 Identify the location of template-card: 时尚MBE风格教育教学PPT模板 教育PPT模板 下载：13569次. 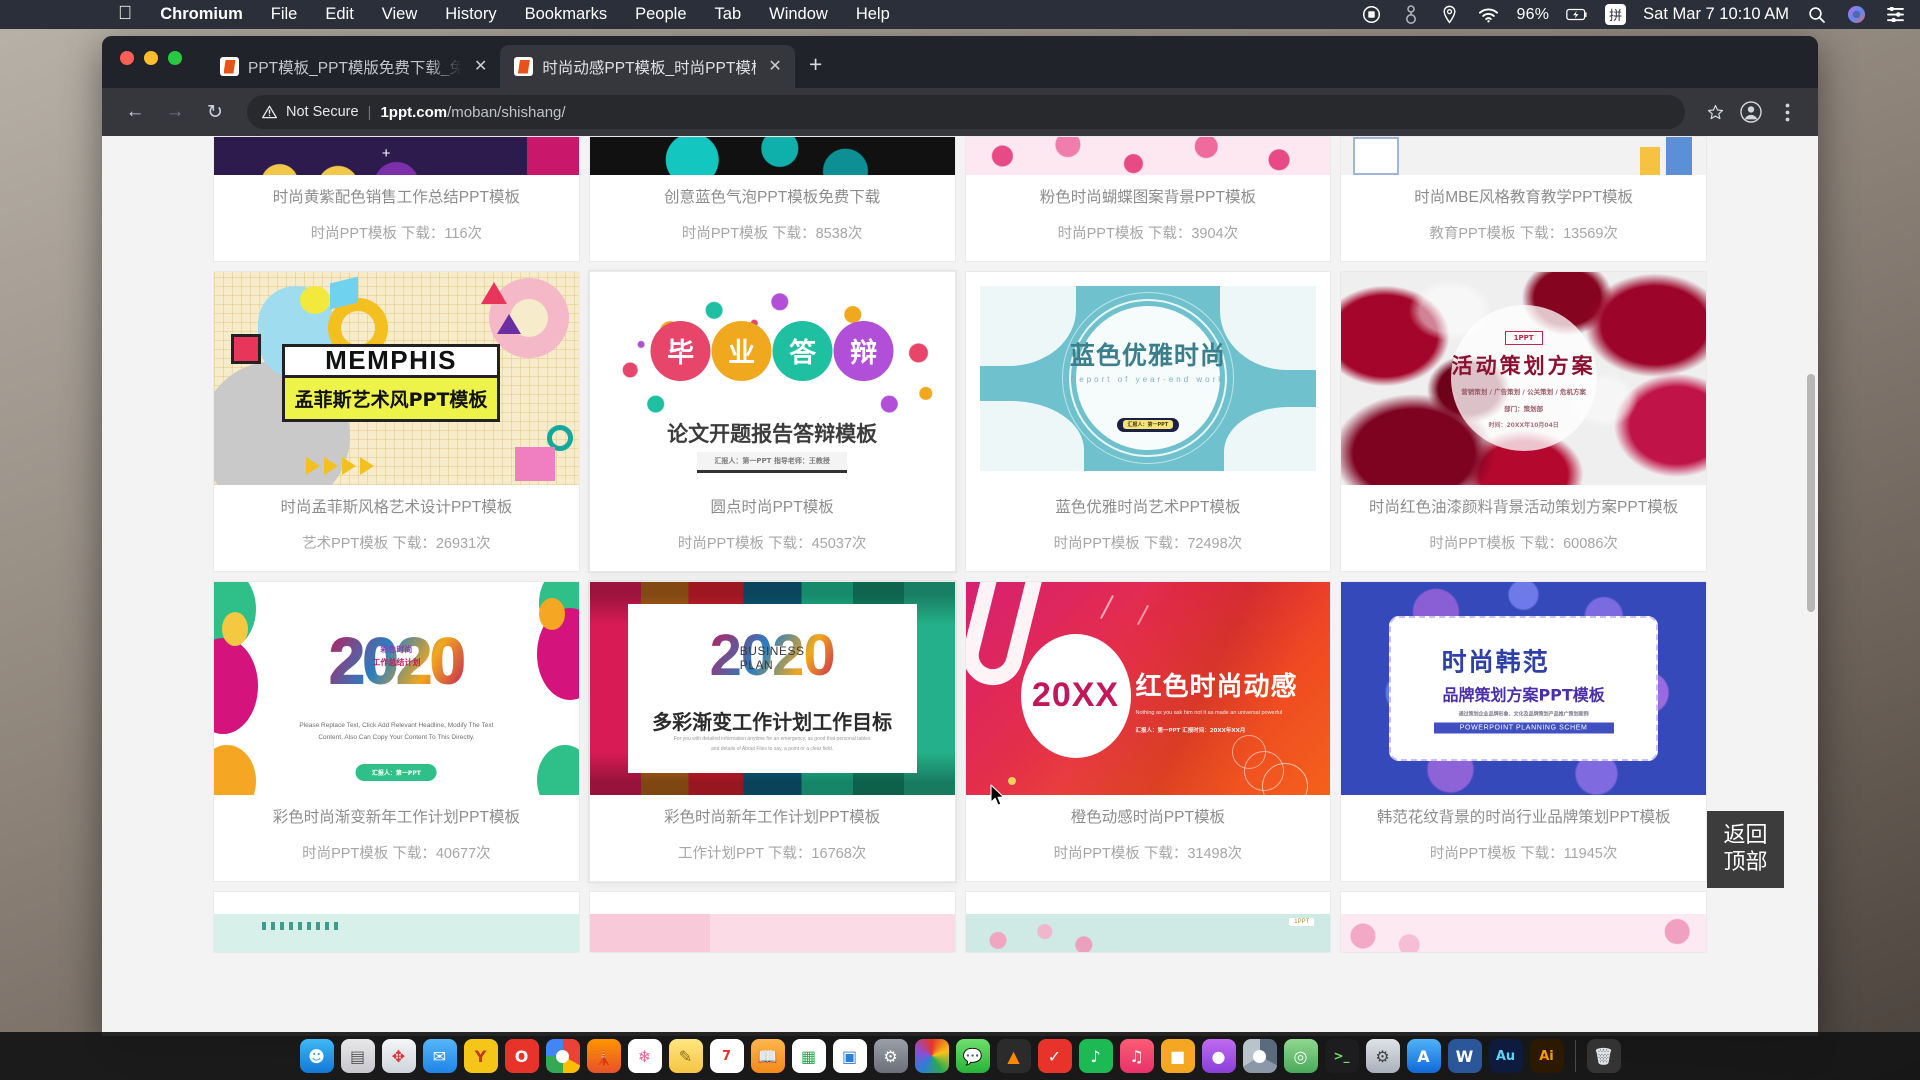
(1523, 199).